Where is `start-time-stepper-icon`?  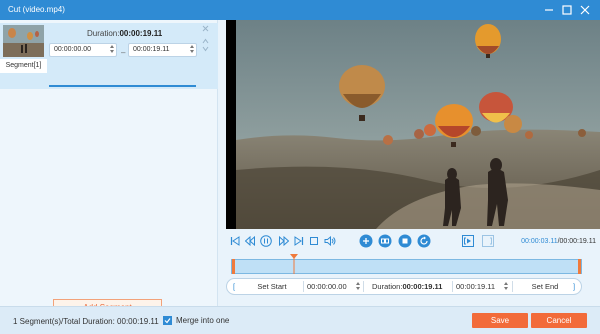 start-time-stepper-icon is located at coordinates (357, 287).